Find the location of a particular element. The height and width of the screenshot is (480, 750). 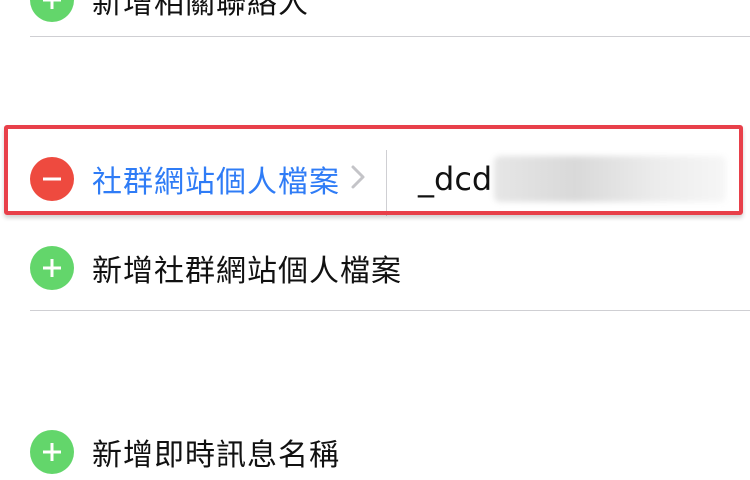

add-social-profile-row: 新增社群網站個人檔案 is located at coordinates (375, 268).